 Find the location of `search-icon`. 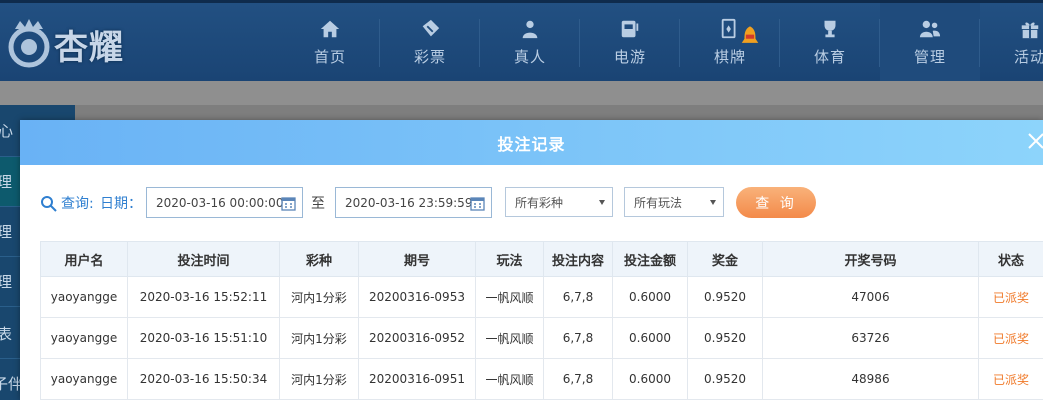

search-icon is located at coordinates (49, 203).